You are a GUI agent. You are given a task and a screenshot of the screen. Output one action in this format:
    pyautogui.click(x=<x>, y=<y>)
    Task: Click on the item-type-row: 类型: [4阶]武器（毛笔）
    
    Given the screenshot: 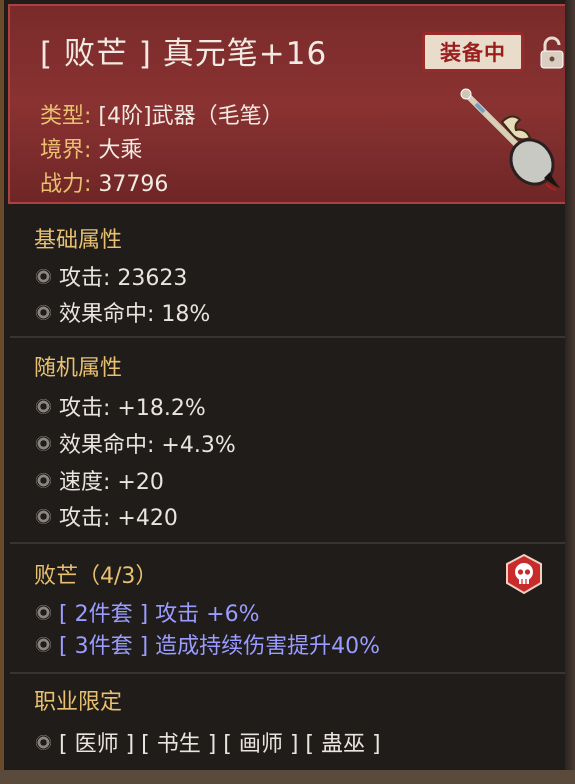 What is the action you would take?
    pyautogui.click(x=162, y=114)
    